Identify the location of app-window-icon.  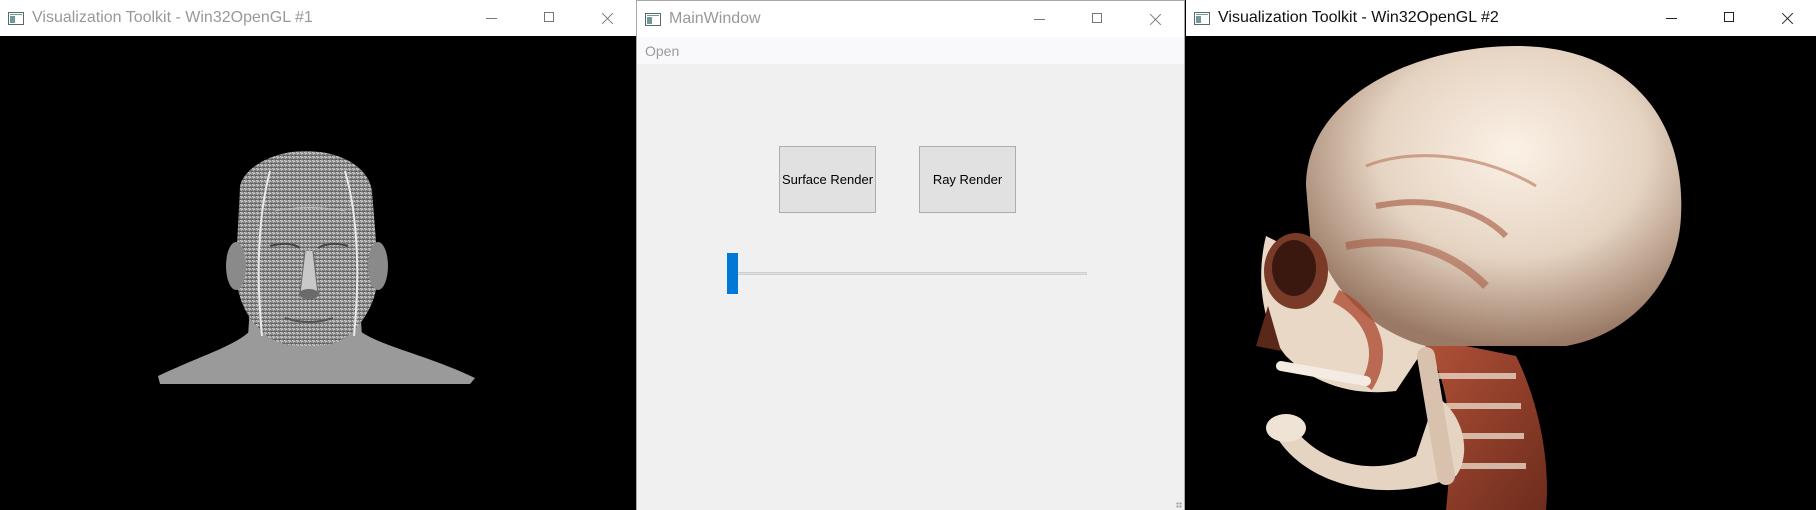
(653, 19).